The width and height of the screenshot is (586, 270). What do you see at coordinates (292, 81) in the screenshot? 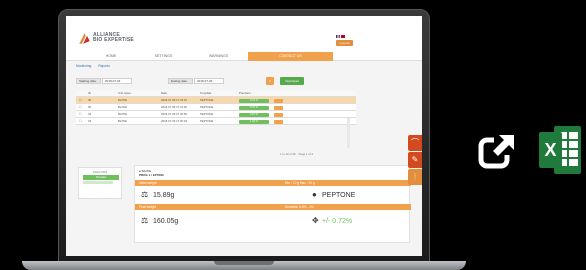
I see `download-button: Download` at bounding box center [292, 81].